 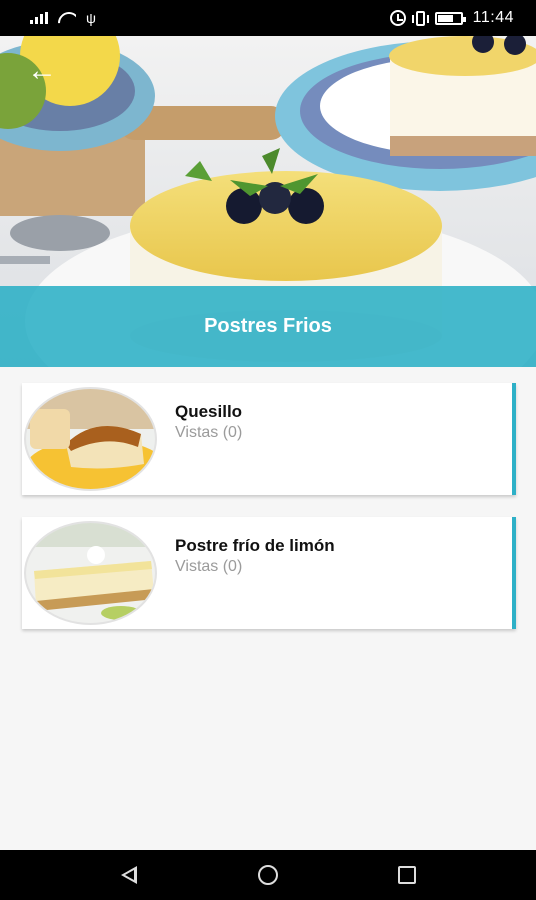 I want to click on battery-icon, so click(x=450, y=18).